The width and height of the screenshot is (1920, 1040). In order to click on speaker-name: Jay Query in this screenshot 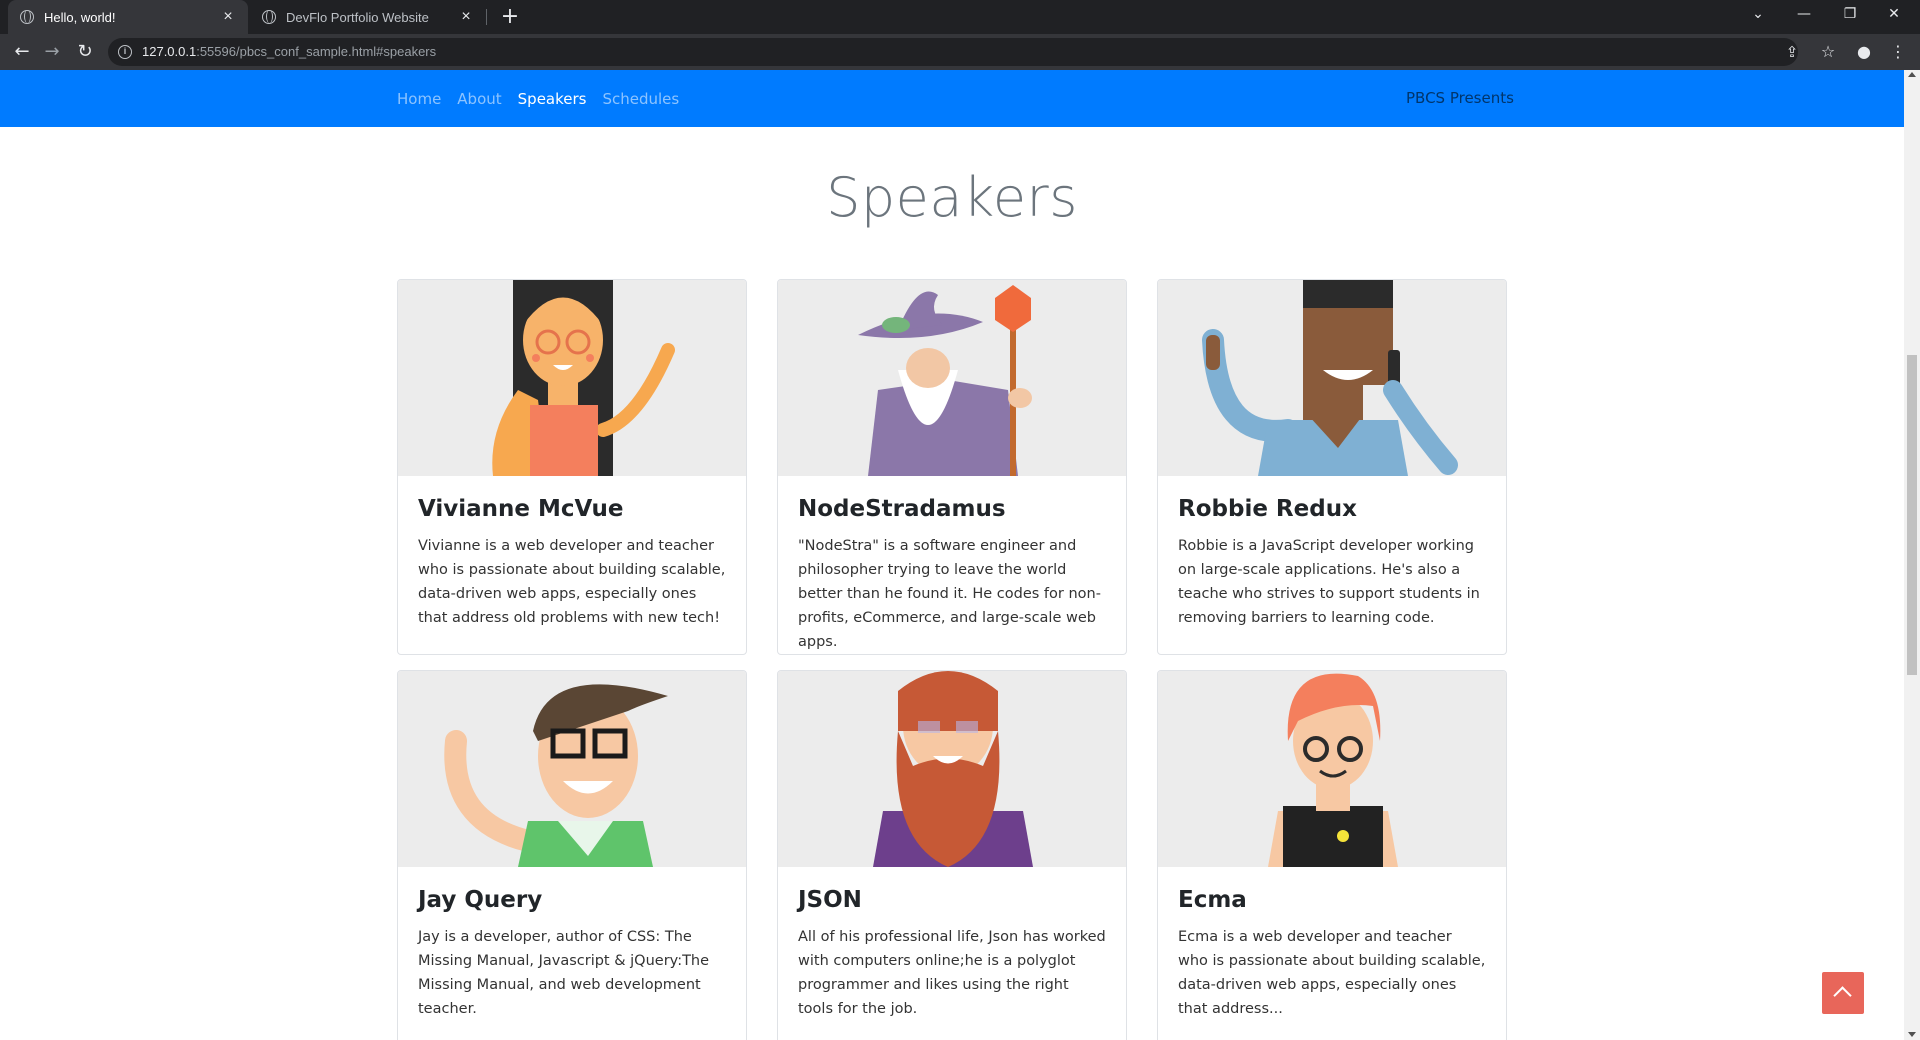, I will do `click(480, 900)`.